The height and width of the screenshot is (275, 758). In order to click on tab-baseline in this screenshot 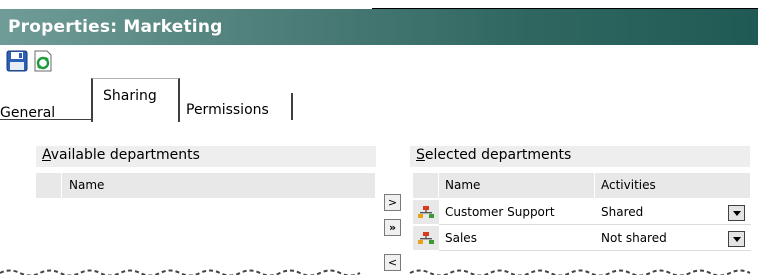, I will do `click(45, 119)`.